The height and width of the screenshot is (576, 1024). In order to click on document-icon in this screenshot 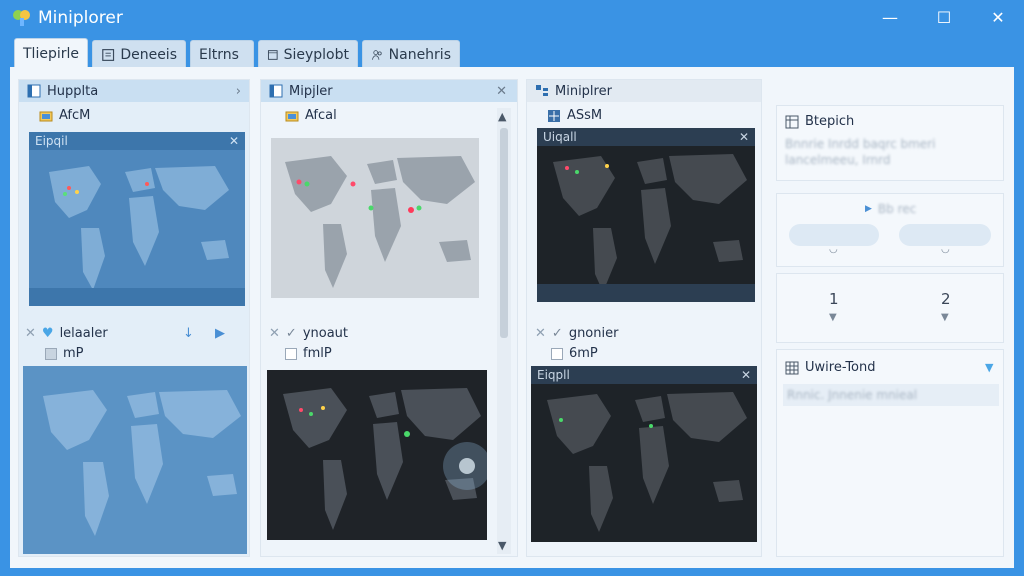, I will do `click(108, 54)`.